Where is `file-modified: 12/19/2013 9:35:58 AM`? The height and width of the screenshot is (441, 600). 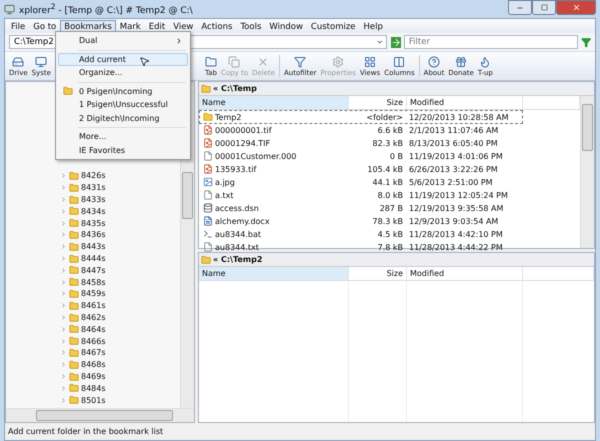 file-modified: 12/19/2013 9:35:58 AM is located at coordinates (456, 208).